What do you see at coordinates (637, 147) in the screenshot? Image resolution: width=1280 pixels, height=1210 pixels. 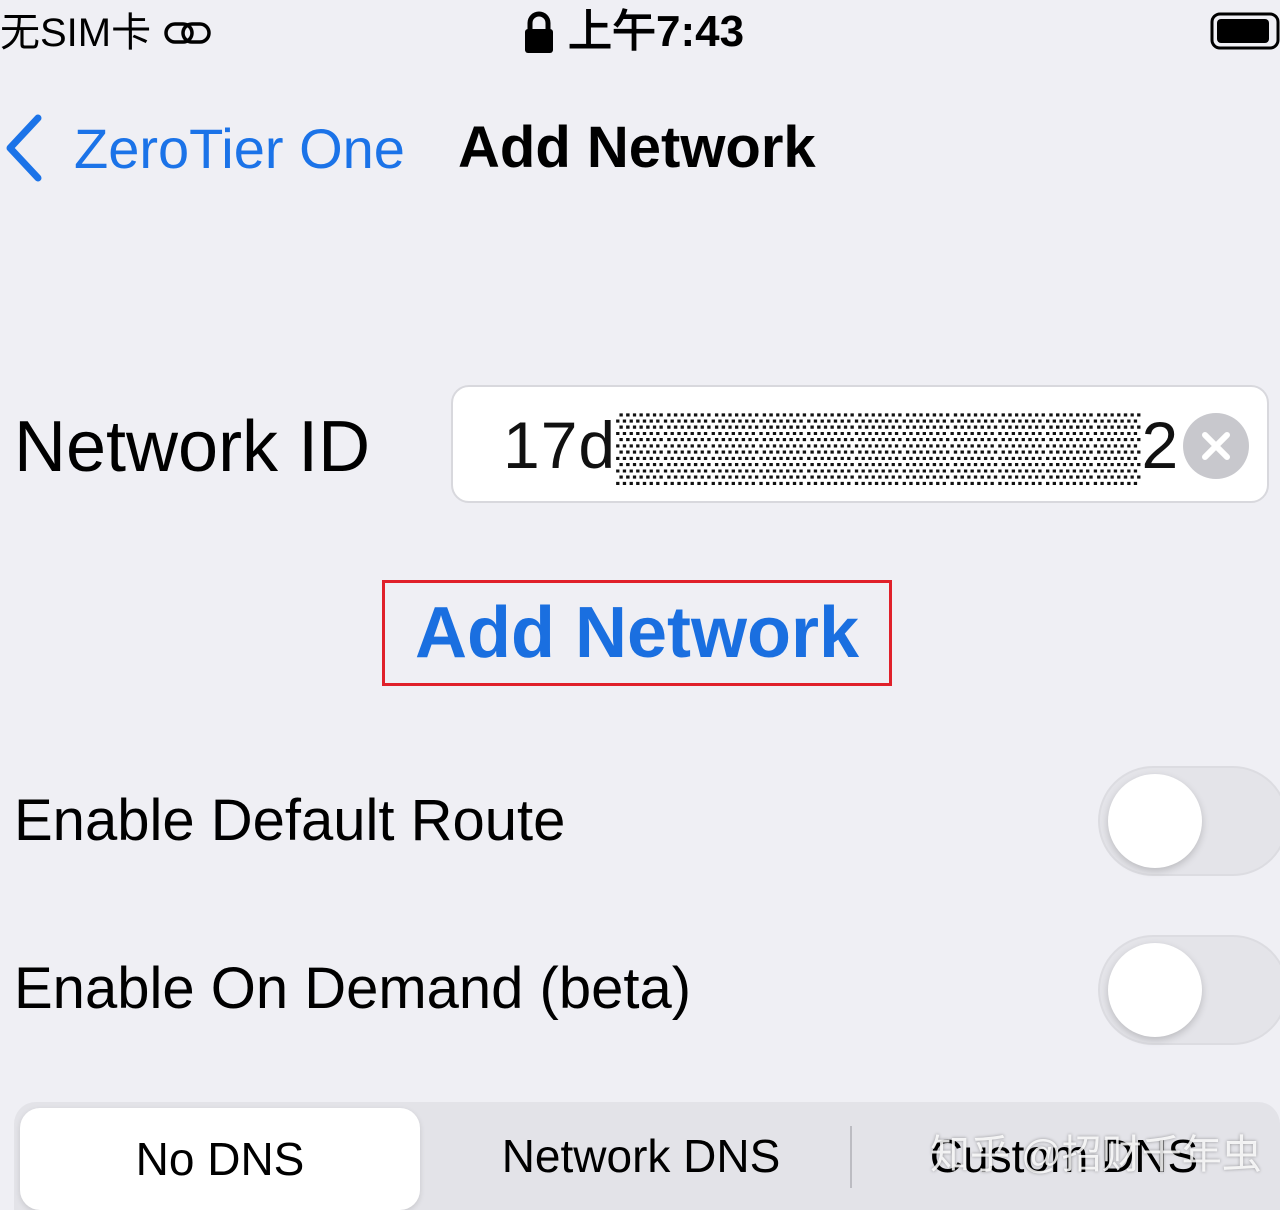 I see `page-title: Add Network` at bounding box center [637, 147].